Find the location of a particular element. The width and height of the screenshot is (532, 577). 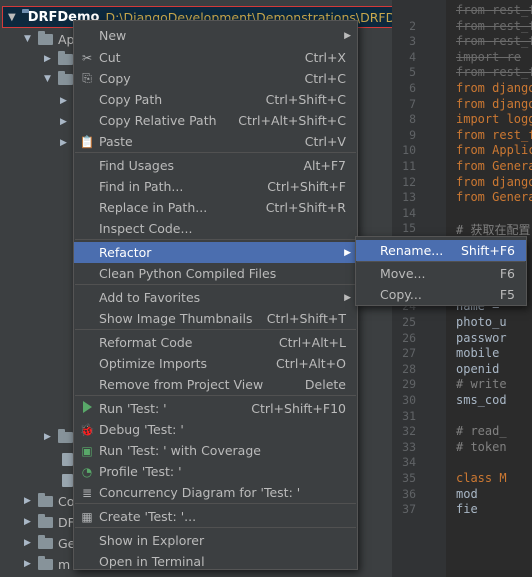

line-number: 15 is located at coordinates (409, 228).